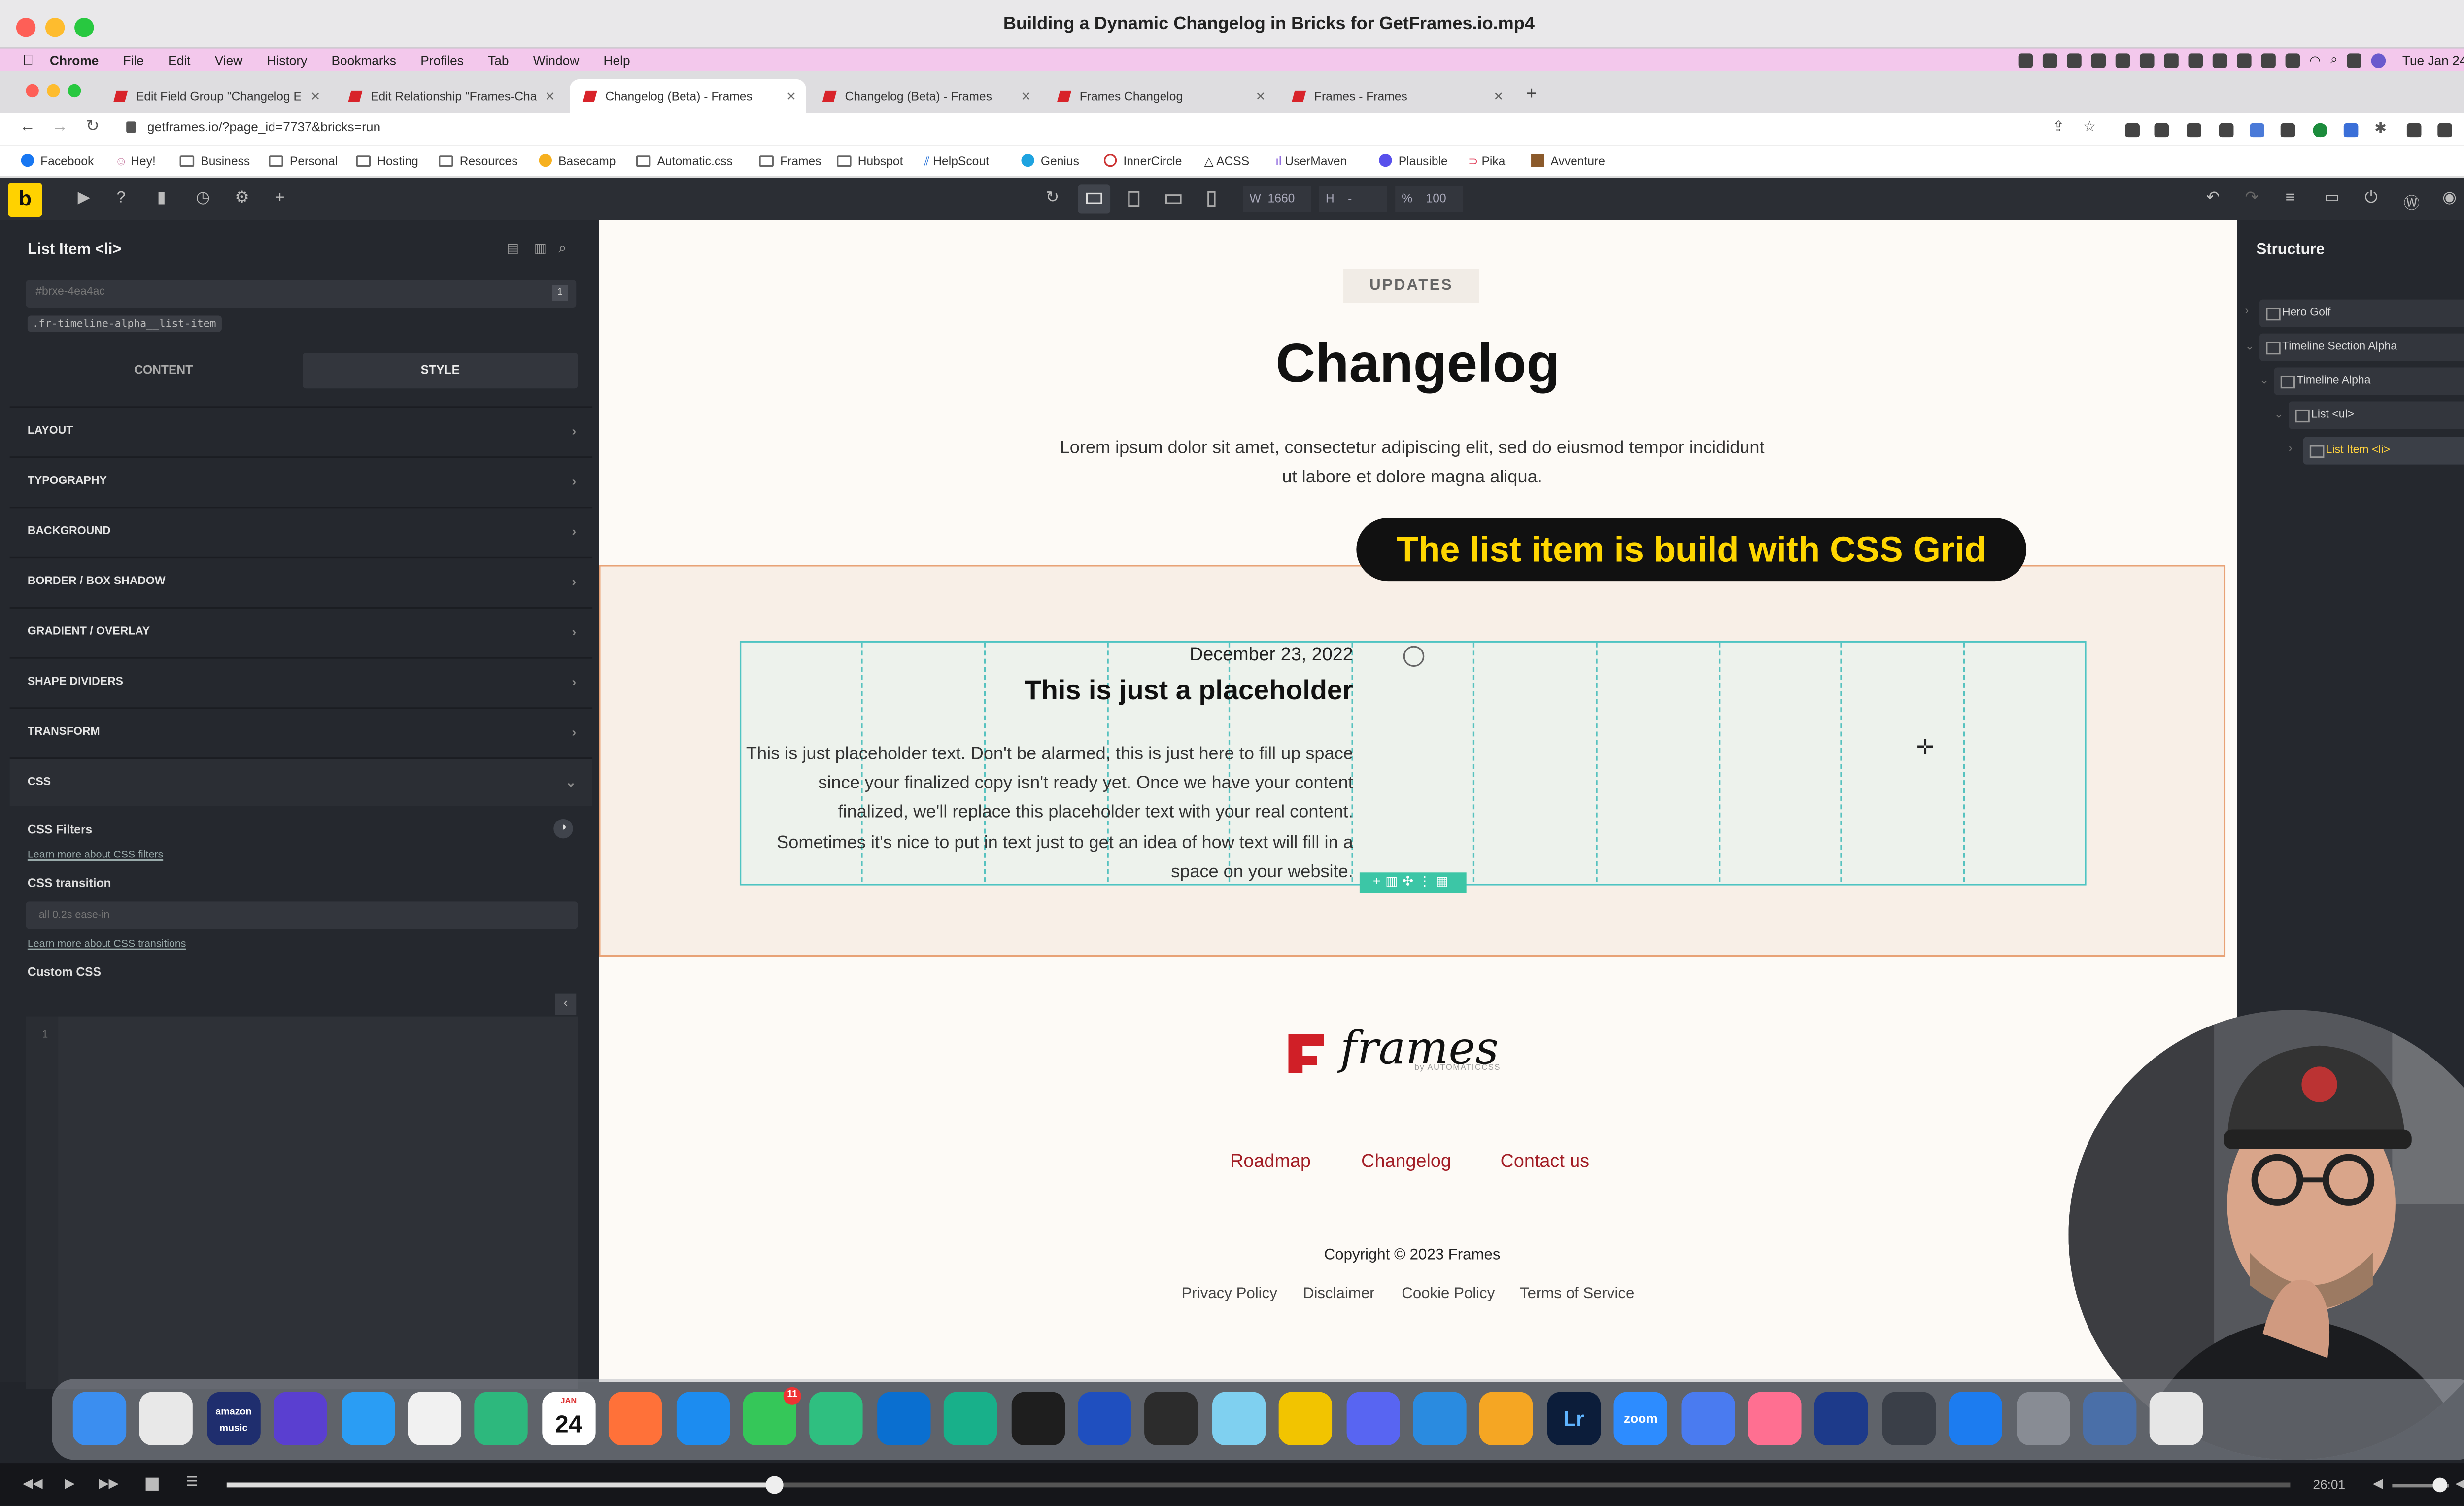 The width and height of the screenshot is (2464, 1506). What do you see at coordinates (301, 781) in the screenshot?
I see `section-css: CSS ⌄` at bounding box center [301, 781].